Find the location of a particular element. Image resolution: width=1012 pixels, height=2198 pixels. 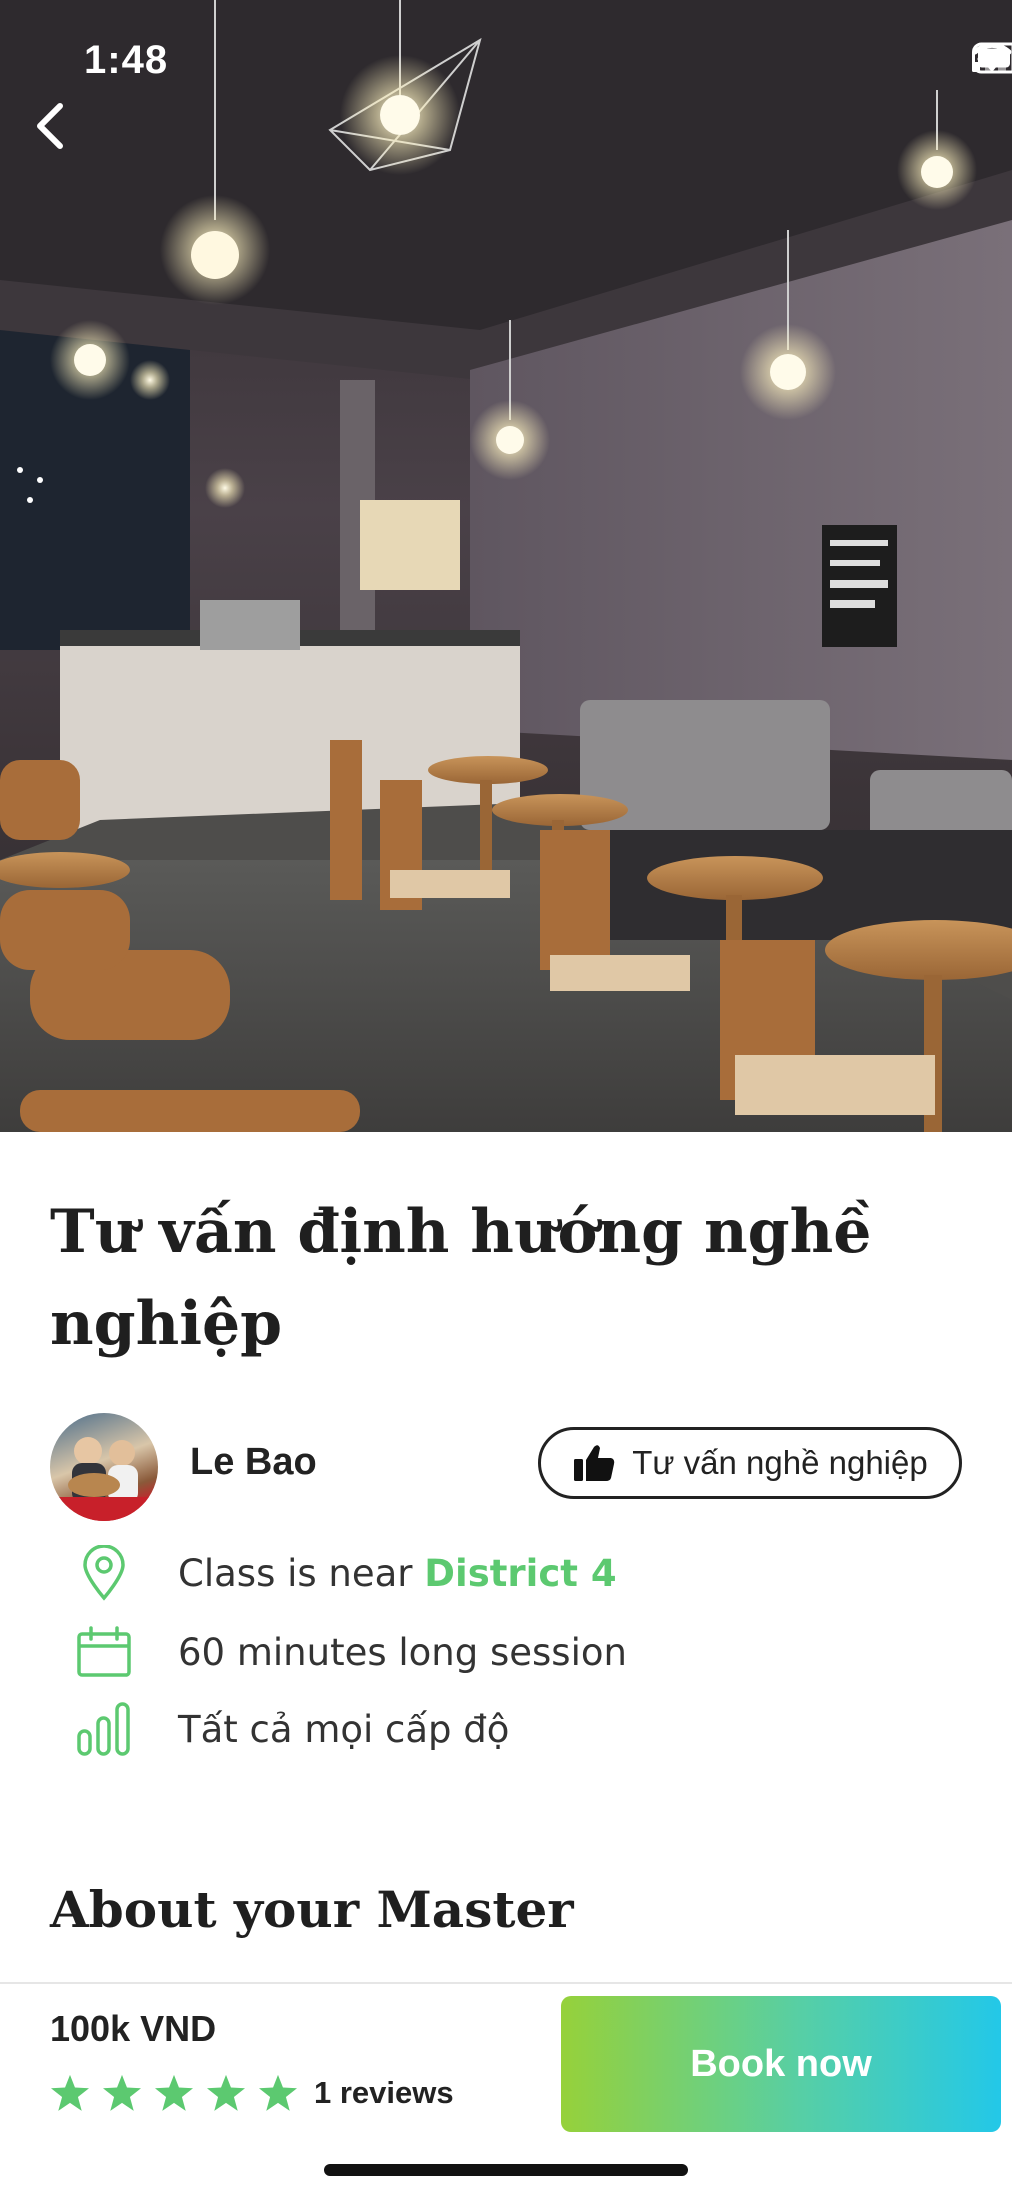

duration-text: 60 minutes long session is located at coordinates (402, 1652).